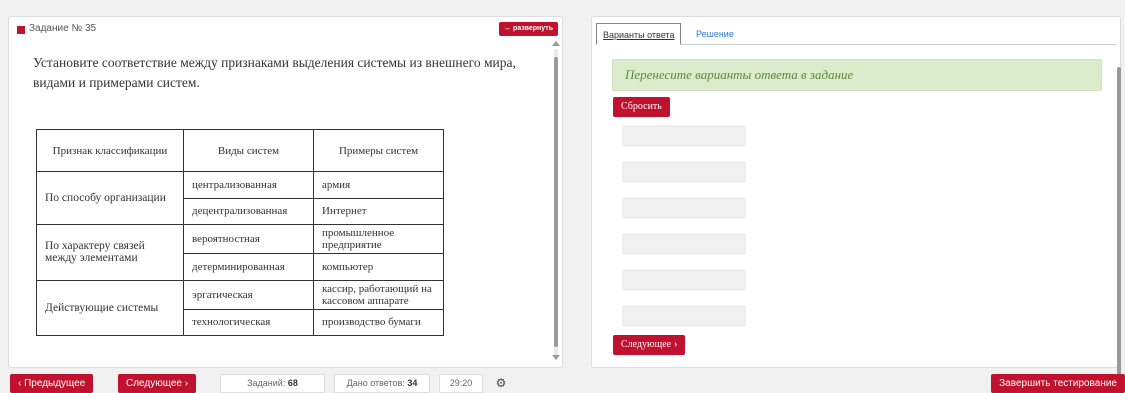  Describe the element at coordinates (641, 107) in the screenshot. I see `reset-button: Сбросить` at that location.